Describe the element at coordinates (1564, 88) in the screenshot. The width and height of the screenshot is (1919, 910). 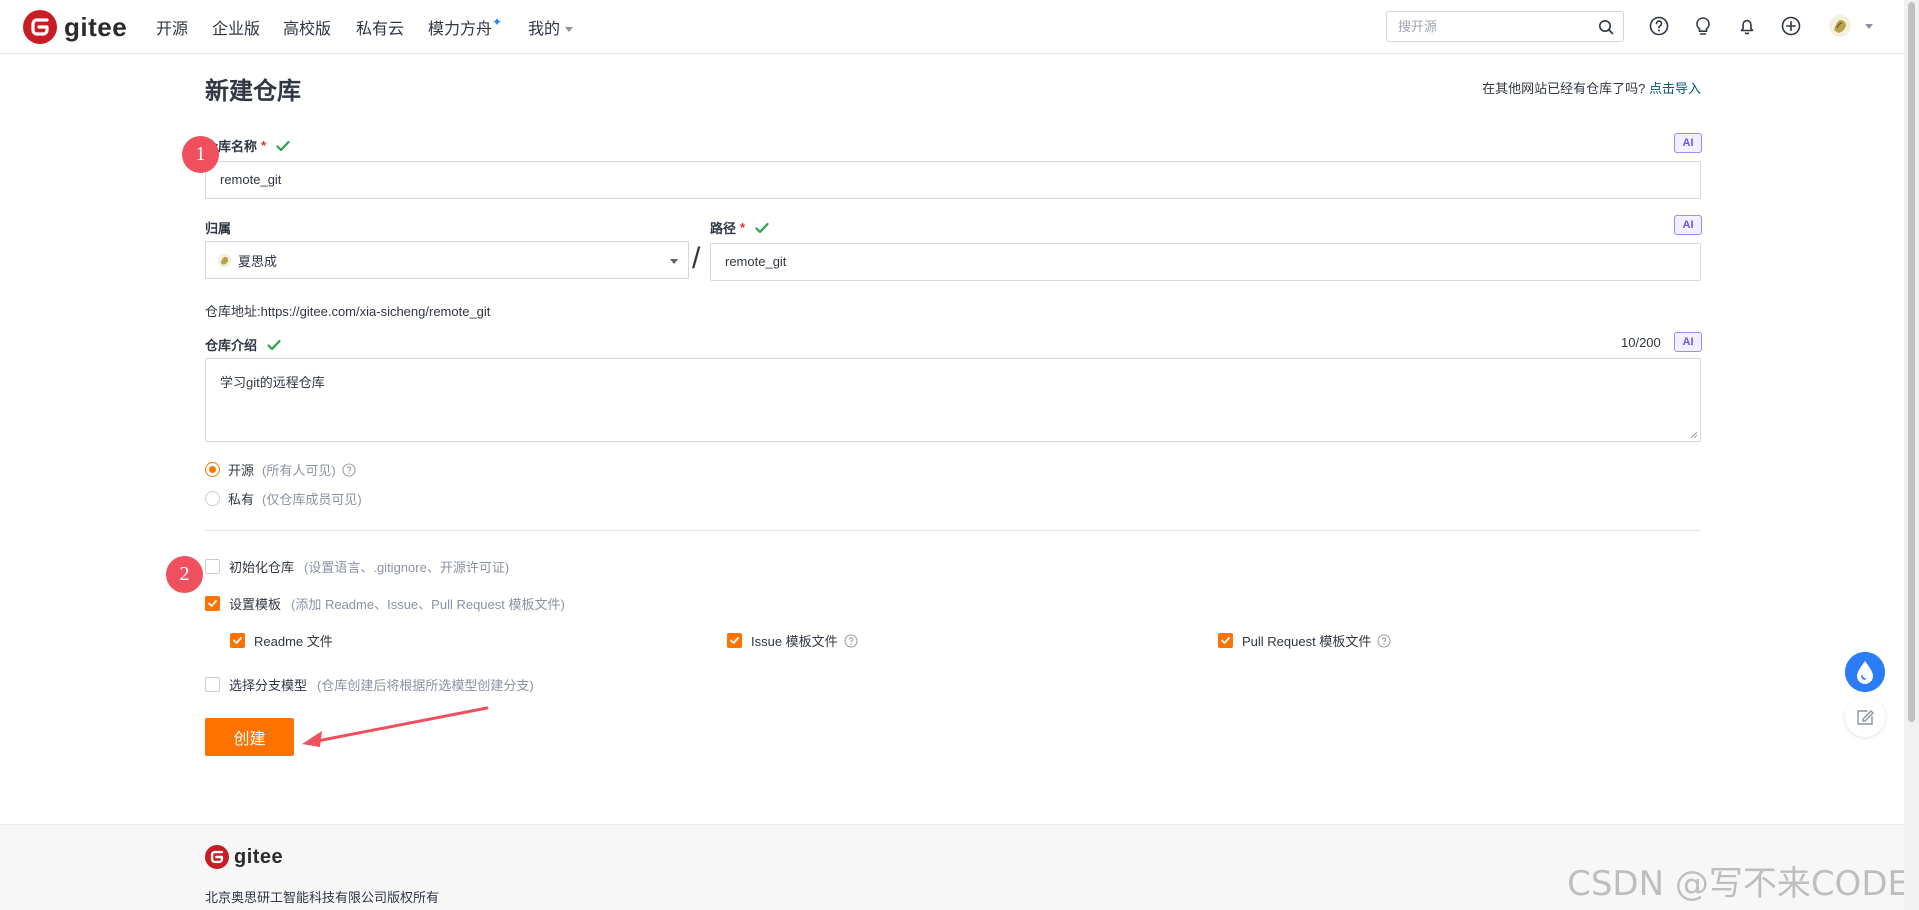
I see `import-hint-text: 在其他网站已经有仓库了吗?` at that location.